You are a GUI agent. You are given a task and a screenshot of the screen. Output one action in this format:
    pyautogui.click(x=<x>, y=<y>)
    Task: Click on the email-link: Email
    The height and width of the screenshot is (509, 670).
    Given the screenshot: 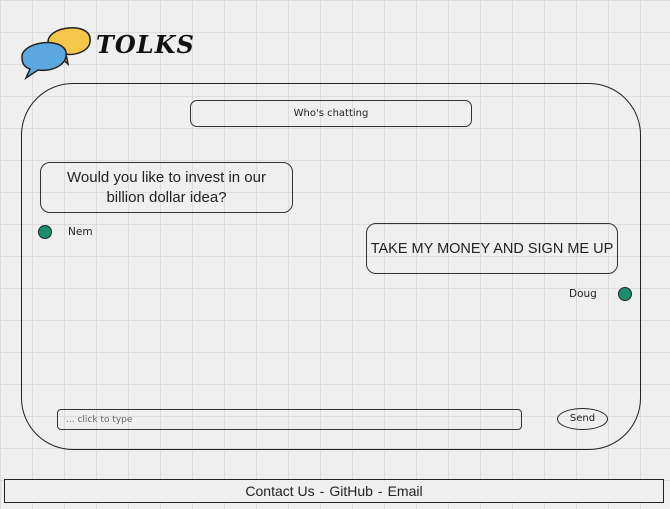 What is the action you would take?
    pyautogui.click(x=405, y=491)
    